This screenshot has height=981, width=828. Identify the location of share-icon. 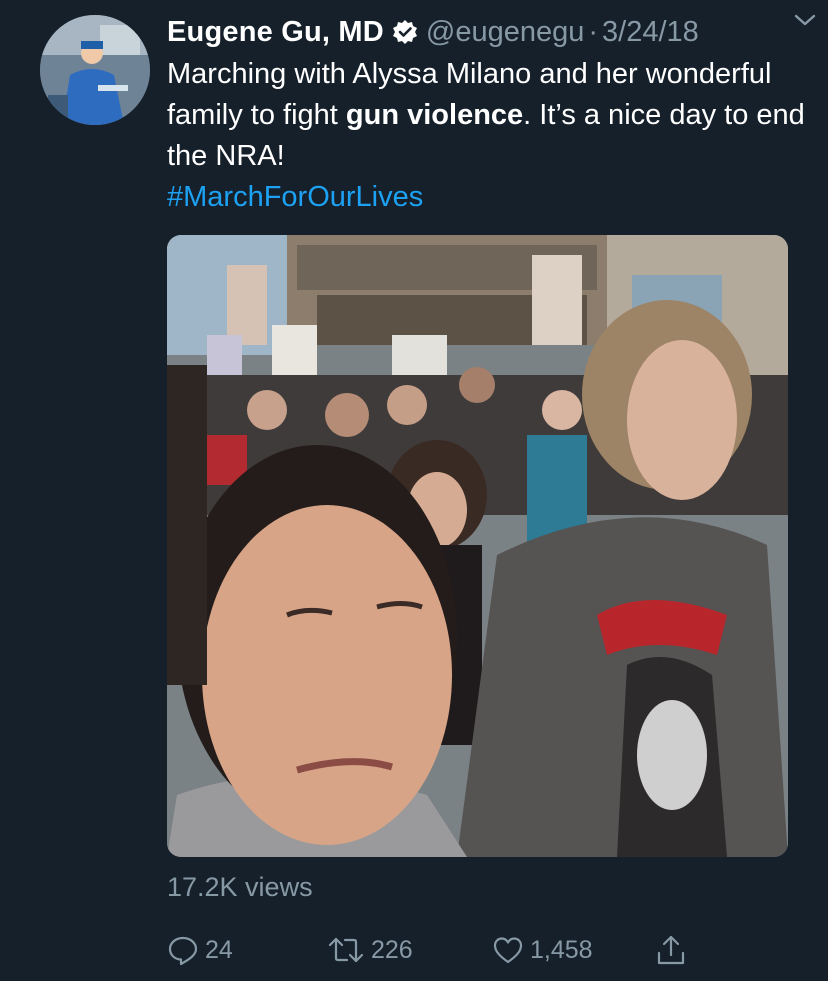
(671, 950).